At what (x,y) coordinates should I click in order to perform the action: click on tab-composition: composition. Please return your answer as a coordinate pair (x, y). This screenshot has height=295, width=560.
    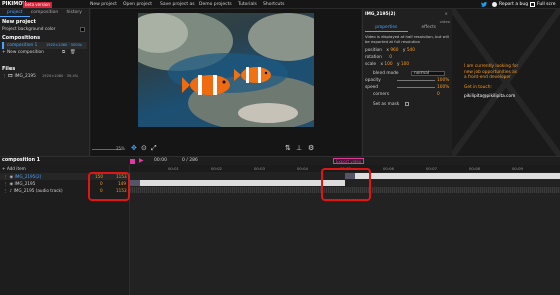
    Looking at the image, I should click on (45, 13).